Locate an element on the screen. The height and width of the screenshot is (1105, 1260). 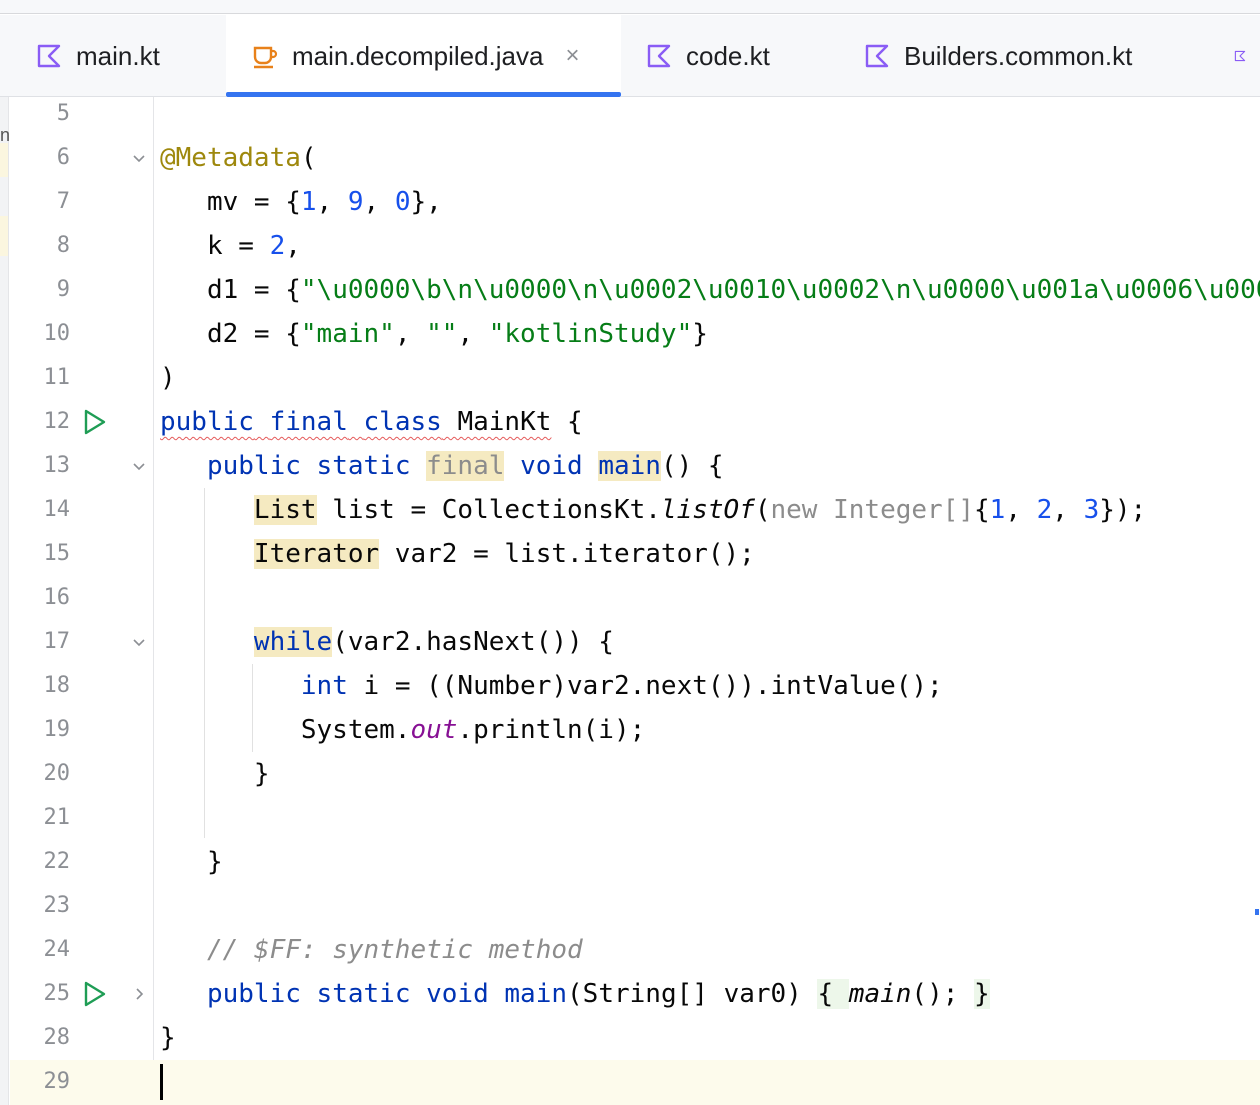
line-number: 8 is located at coordinates (63, 245).